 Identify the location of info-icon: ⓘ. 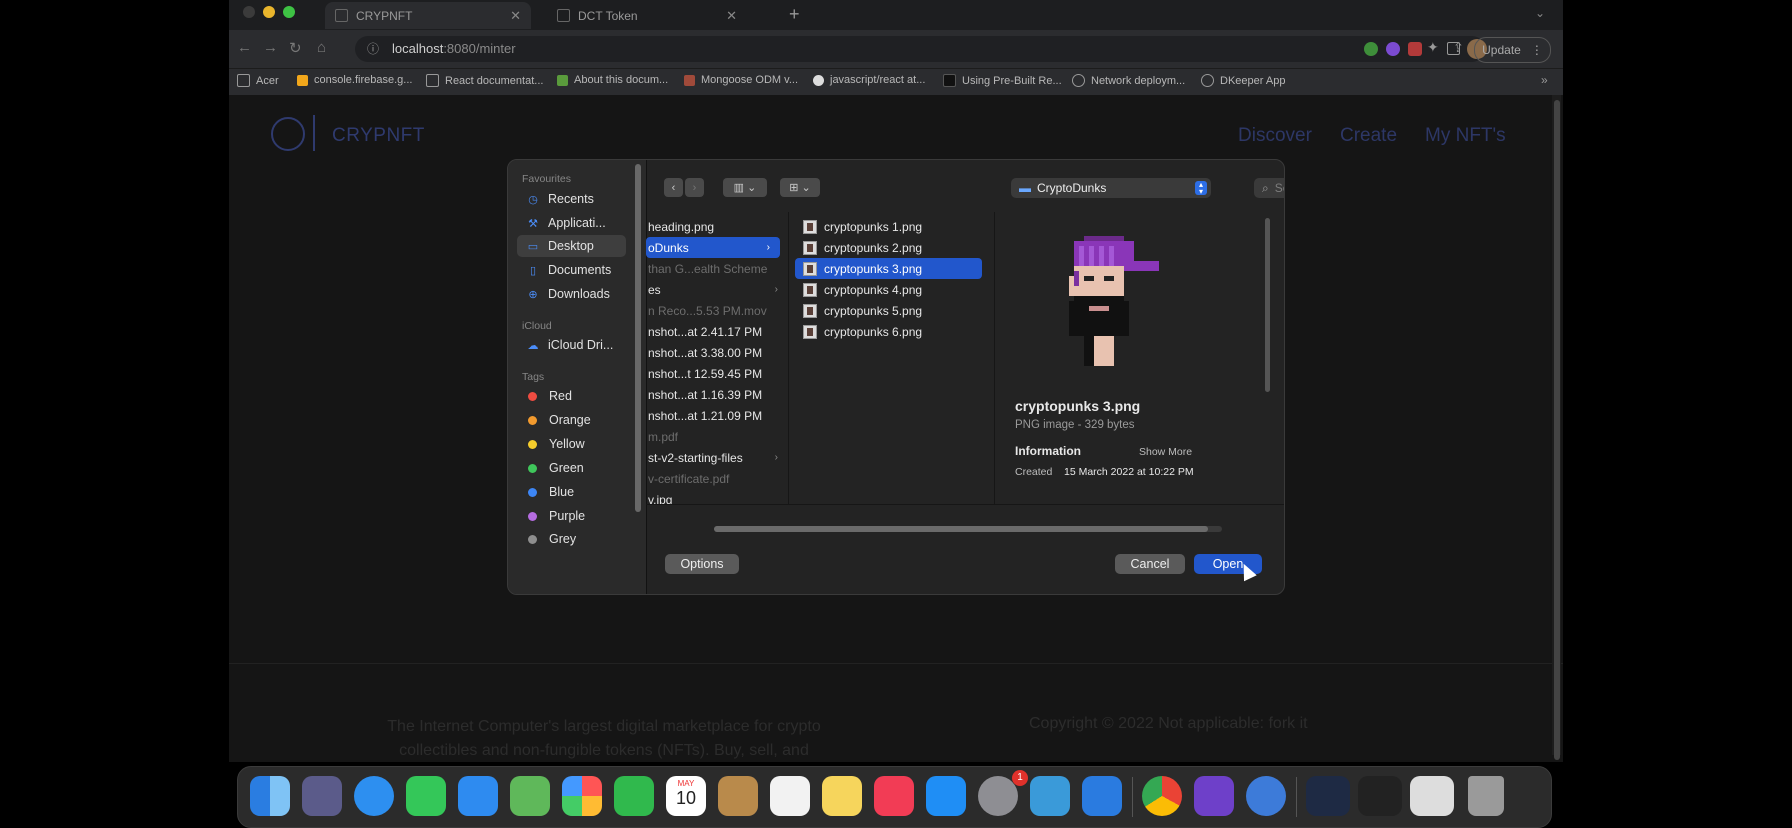
(373, 48).